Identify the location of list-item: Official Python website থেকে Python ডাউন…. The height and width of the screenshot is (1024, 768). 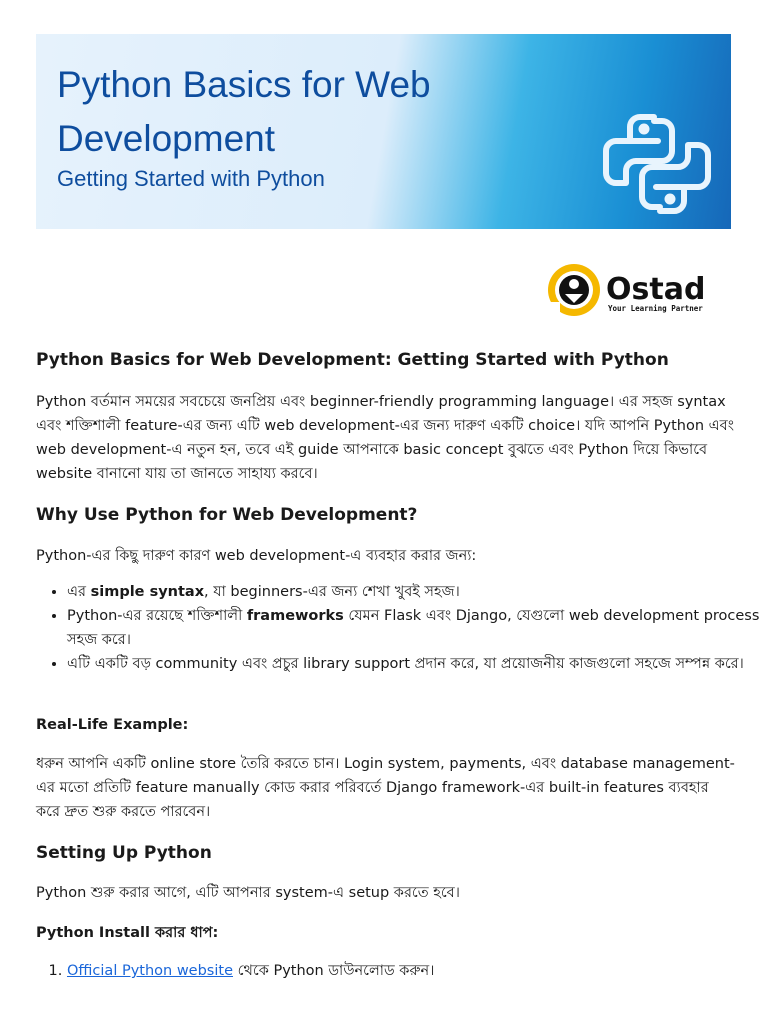
(417, 971).